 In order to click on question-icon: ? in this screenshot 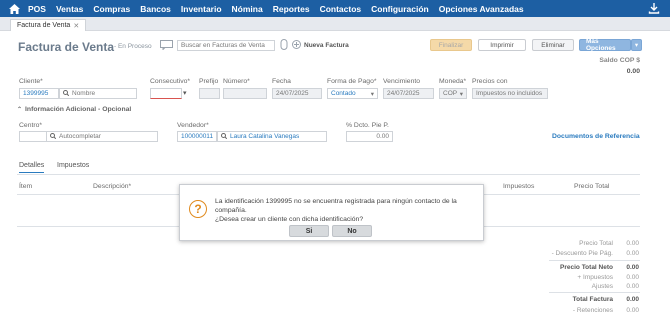, I will do `click(198, 209)`.